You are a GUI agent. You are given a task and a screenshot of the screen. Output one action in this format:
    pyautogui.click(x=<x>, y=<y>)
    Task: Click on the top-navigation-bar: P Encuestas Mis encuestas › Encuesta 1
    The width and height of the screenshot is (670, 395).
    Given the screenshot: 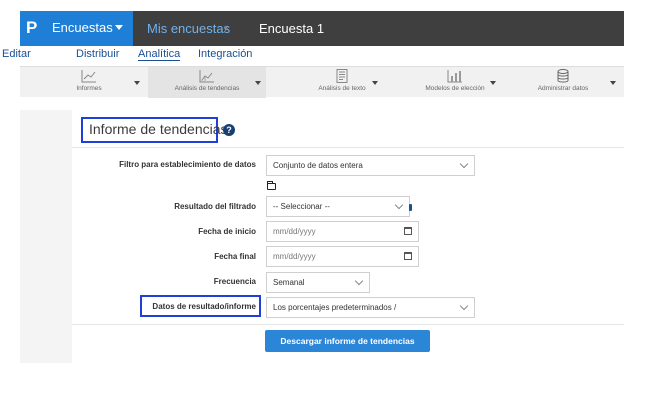 What is the action you would take?
    pyautogui.click(x=322, y=28)
    